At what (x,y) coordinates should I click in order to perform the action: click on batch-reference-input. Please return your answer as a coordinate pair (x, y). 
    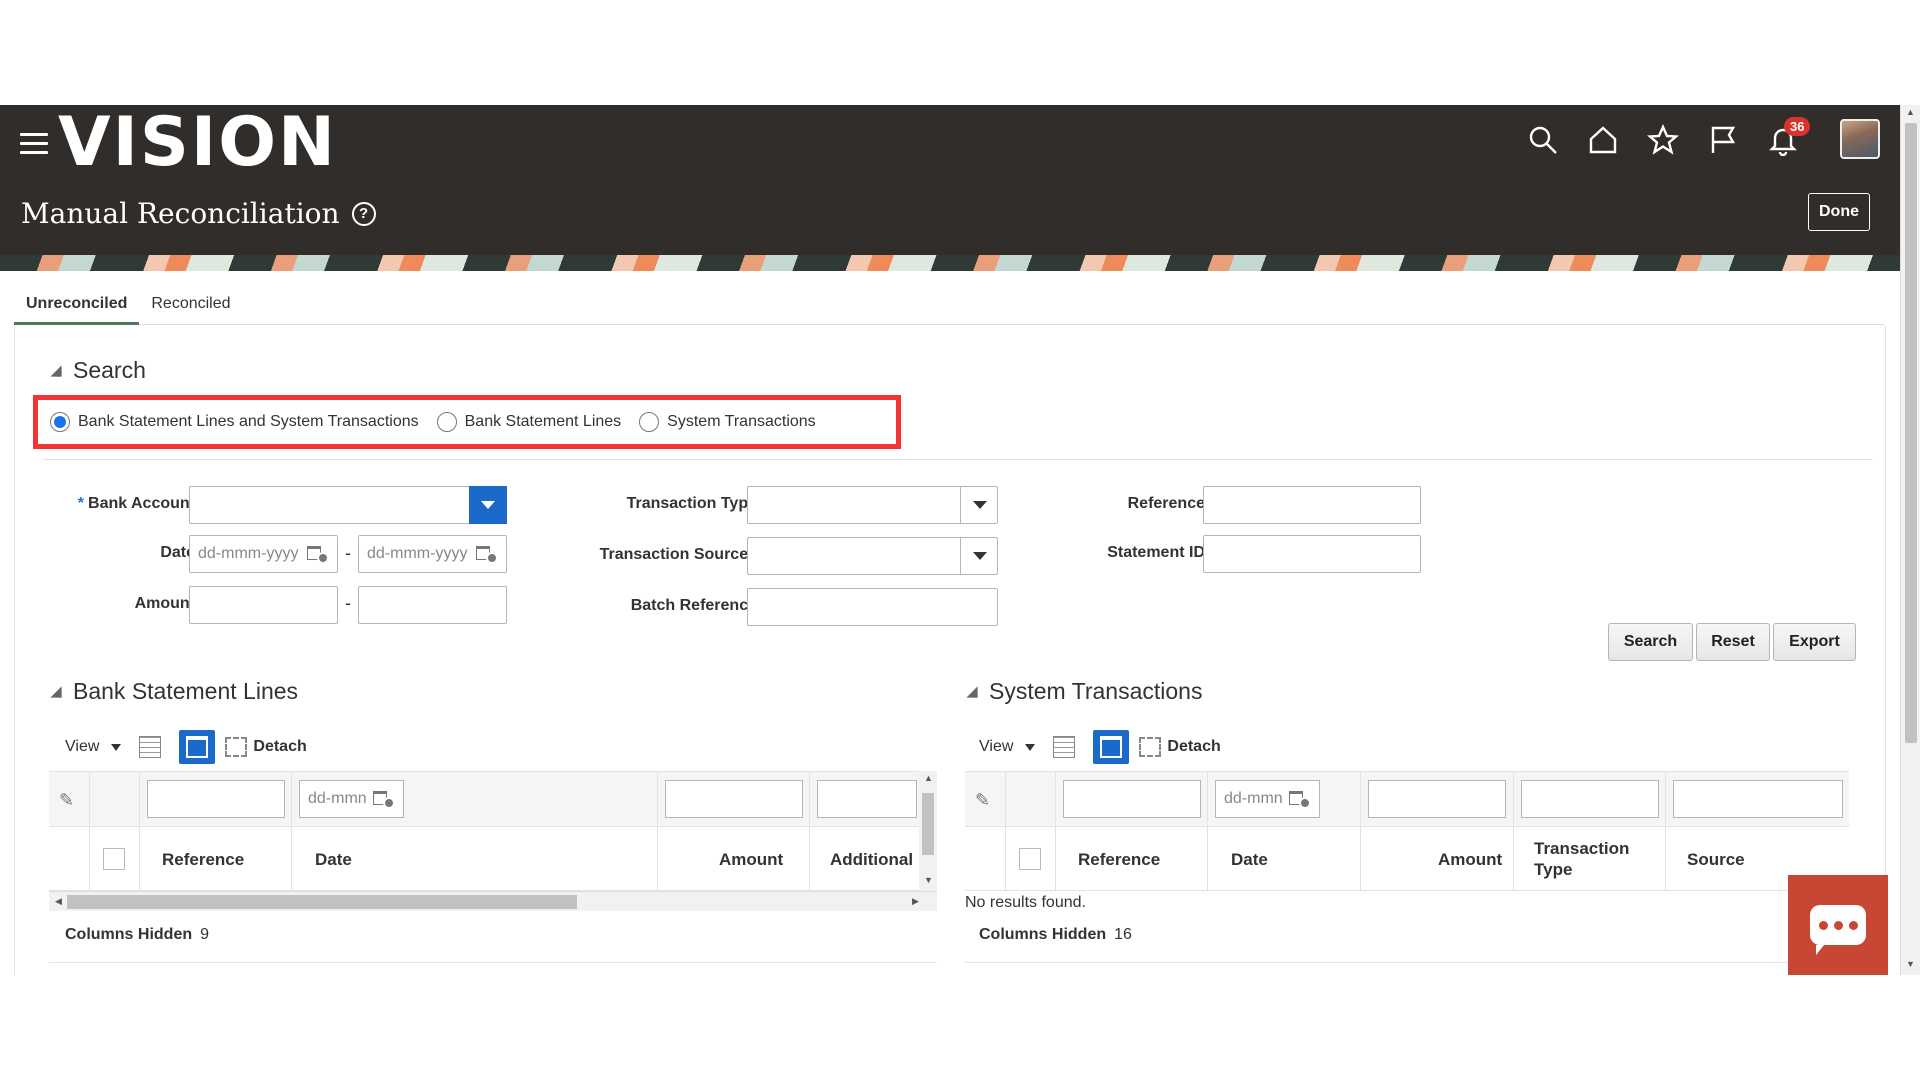
    Looking at the image, I should click on (872, 607).